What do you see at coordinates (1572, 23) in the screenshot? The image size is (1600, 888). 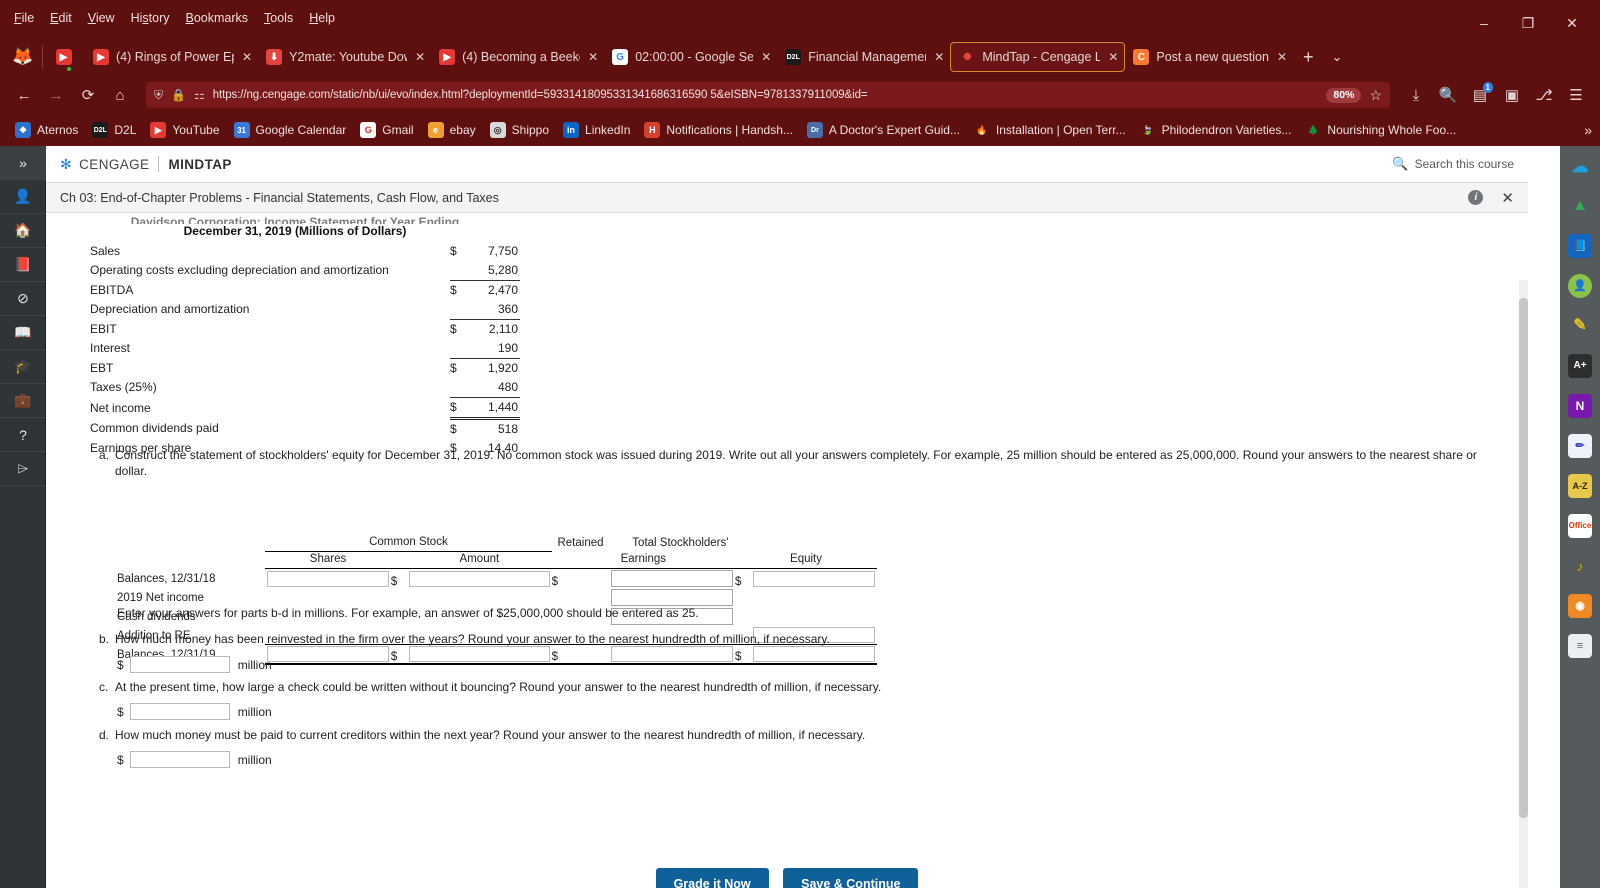 I see `close-window-button: ✕` at bounding box center [1572, 23].